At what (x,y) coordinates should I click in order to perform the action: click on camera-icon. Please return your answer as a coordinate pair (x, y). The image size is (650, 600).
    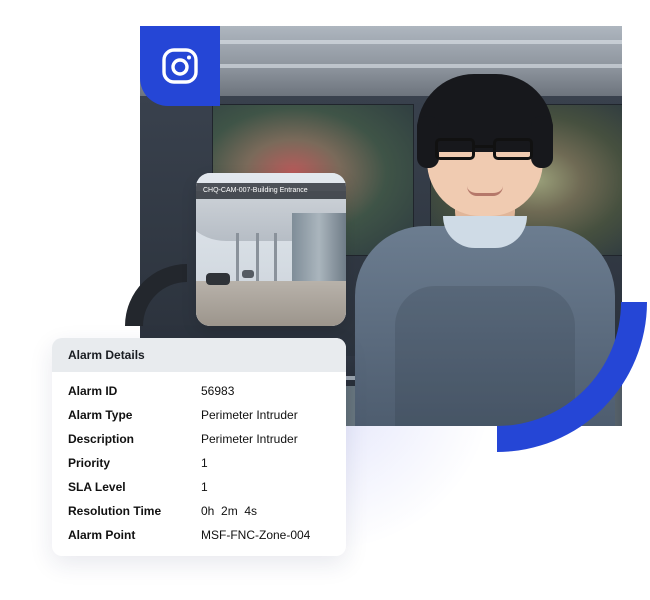
    Looking at the image, I should click on (180, 66).